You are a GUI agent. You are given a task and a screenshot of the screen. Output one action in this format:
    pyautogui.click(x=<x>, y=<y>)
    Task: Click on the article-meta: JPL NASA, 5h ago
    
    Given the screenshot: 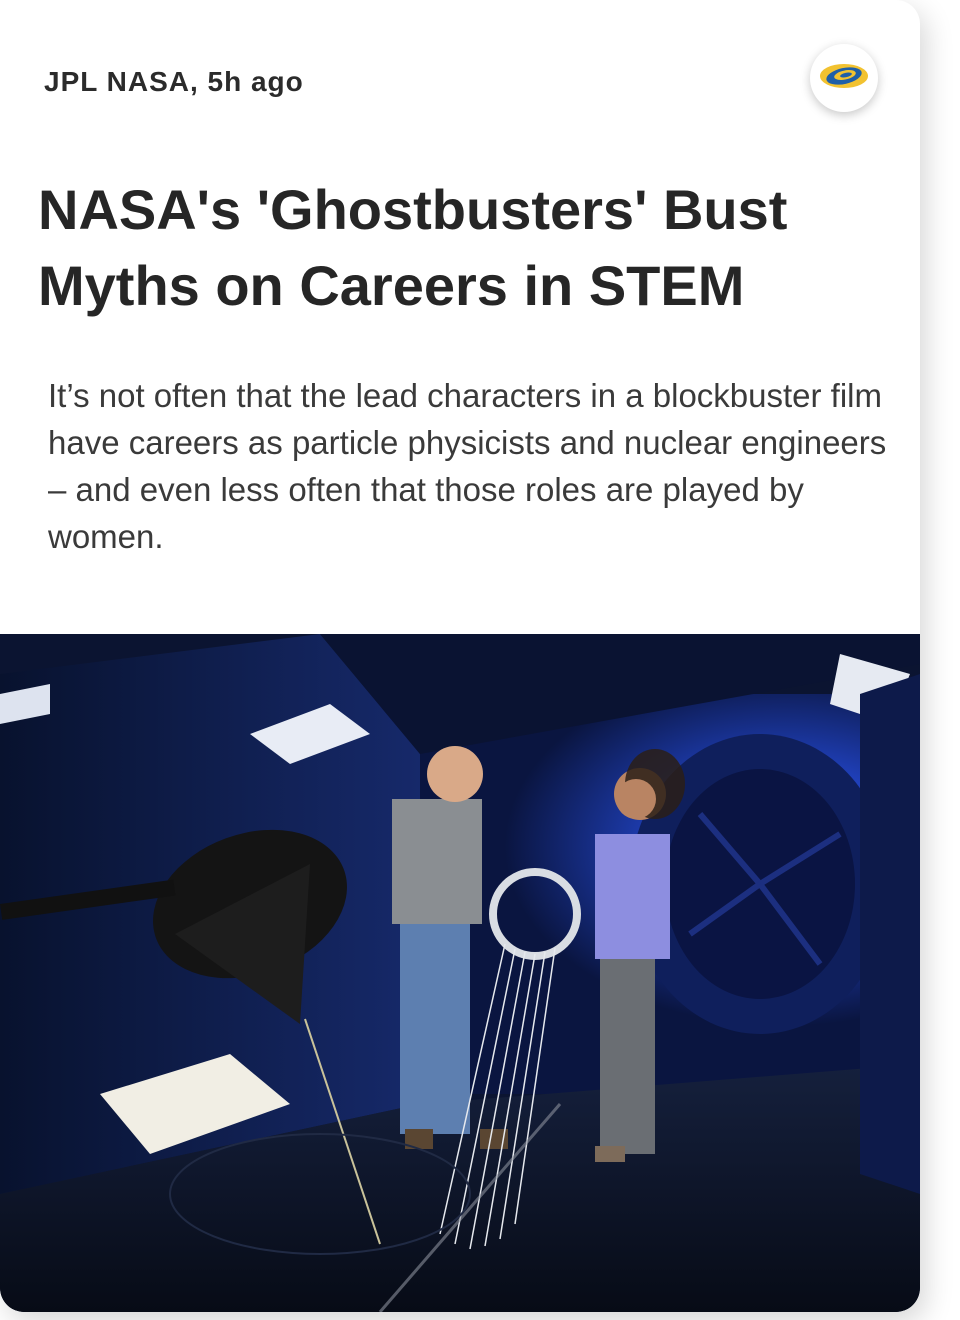 What is the action you would take?
    pyautogui.click(x=174, y=81)
    